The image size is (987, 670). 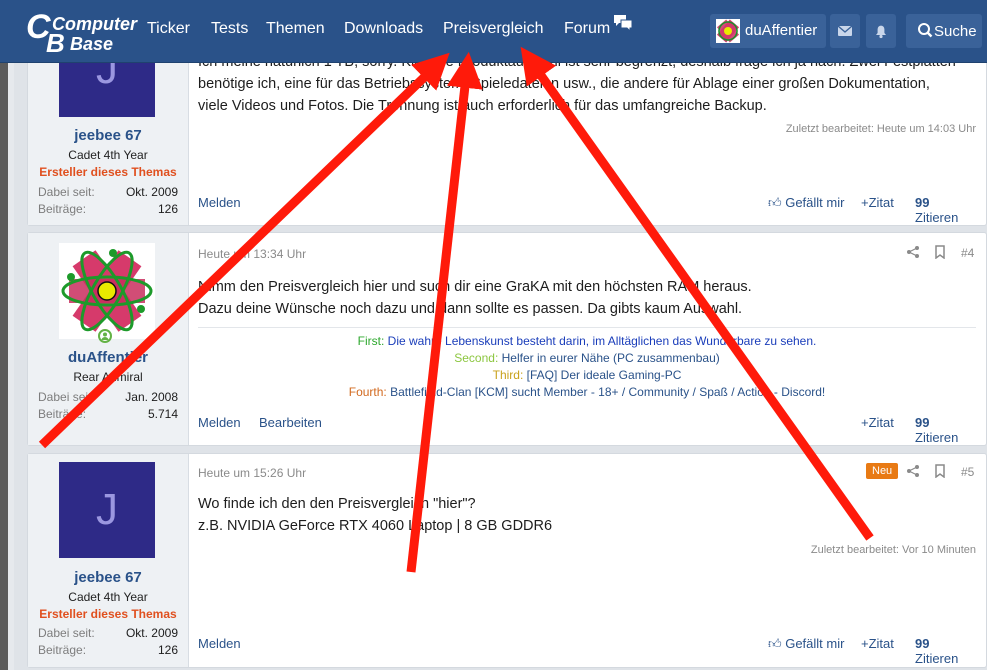 I want to click on edited-note: Zuletzt bearbeitet: Vor 10 Minuten, so click(x=893, y=550).